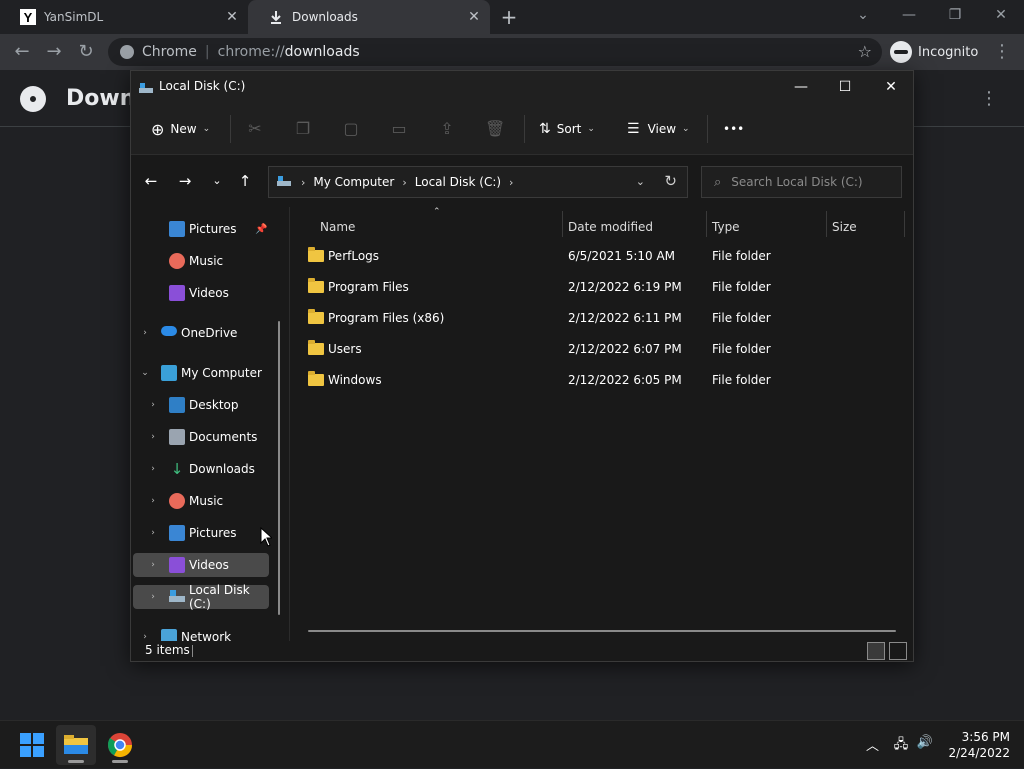 Image resolution: width=1024 pixels, height=769 pixels. What do you see at coordinates (601, 381) in the screenshot?
I see `table-row: Windows 2/12/2022 6:05 PM File folder` at bounding box center [601, 381].